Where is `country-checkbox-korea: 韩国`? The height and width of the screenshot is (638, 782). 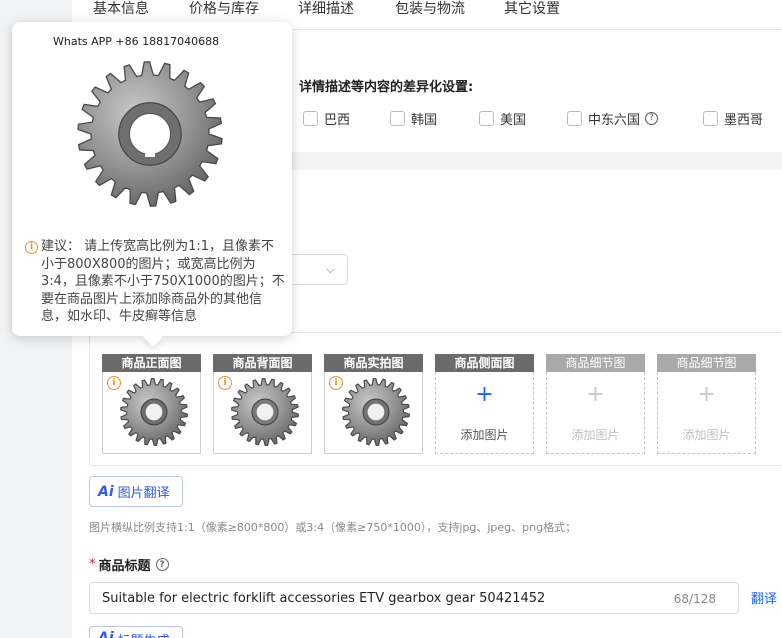 country-checkbox-korea: 韩国 is located at coordinates (414, 118).